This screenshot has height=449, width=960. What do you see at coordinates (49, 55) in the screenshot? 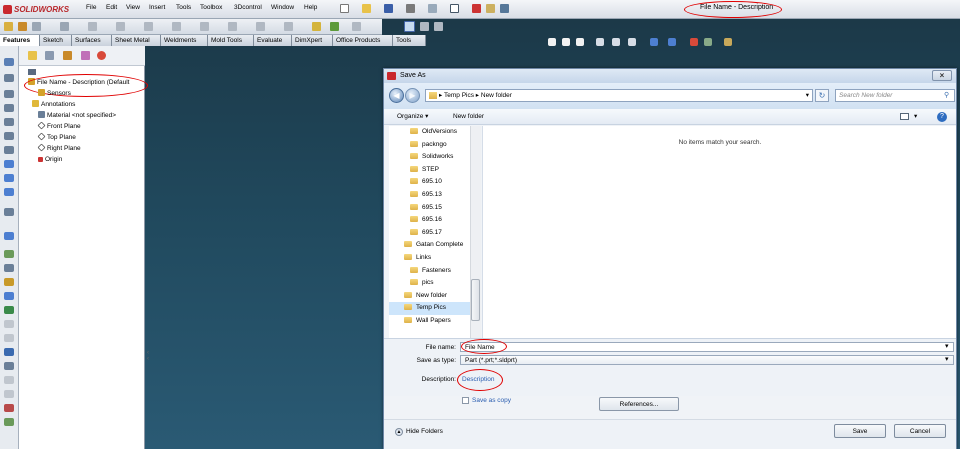
I see `property-manager-tab-icon` at bounding box center [49, 55].